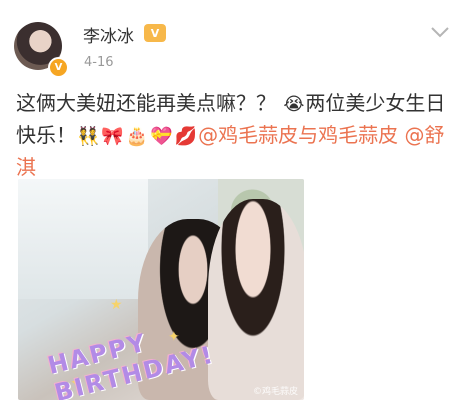 The height and width of the screenshot is (406, 468). What do you see at coordinates (137, 136) in the screenshot?
I see `cake-icon: 🎂` at bounding box center [137, 136].